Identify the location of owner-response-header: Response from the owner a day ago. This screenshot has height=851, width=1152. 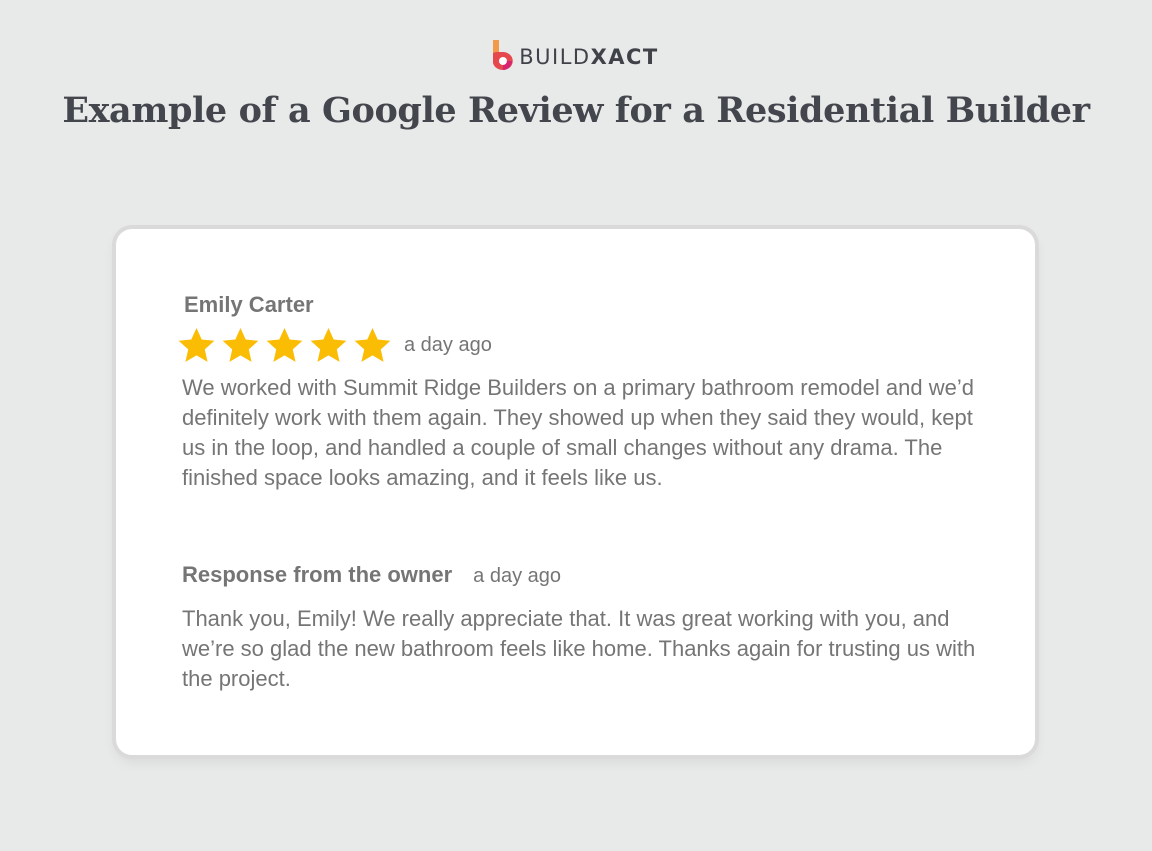
(371, 575).